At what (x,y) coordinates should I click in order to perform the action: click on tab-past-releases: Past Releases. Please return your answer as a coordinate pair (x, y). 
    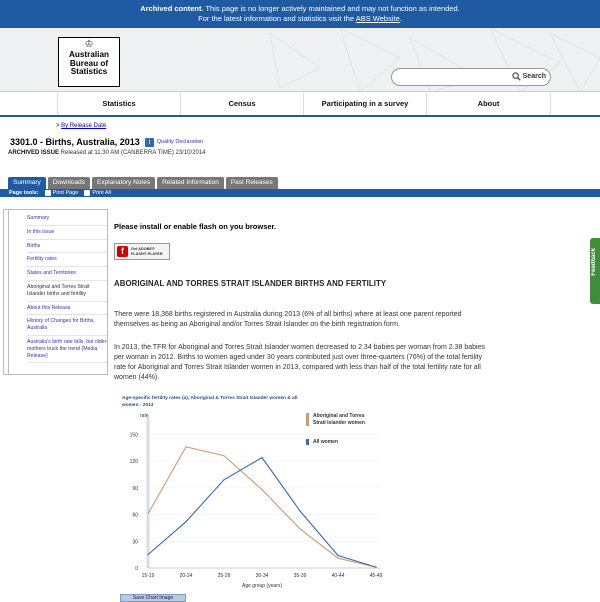
    Looking at the image, I should click on (251, 183).